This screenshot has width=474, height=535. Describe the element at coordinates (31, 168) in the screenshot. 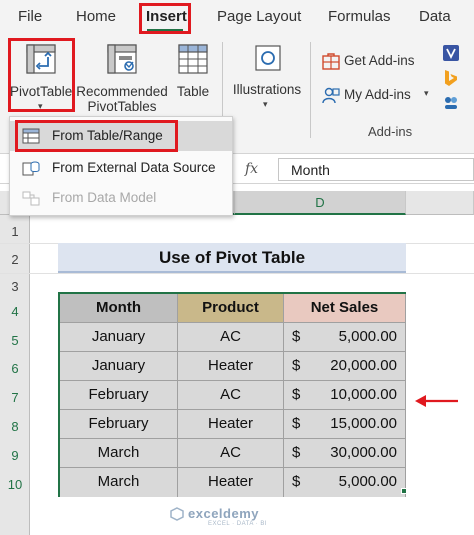

I see `external-data-icon` at that location.